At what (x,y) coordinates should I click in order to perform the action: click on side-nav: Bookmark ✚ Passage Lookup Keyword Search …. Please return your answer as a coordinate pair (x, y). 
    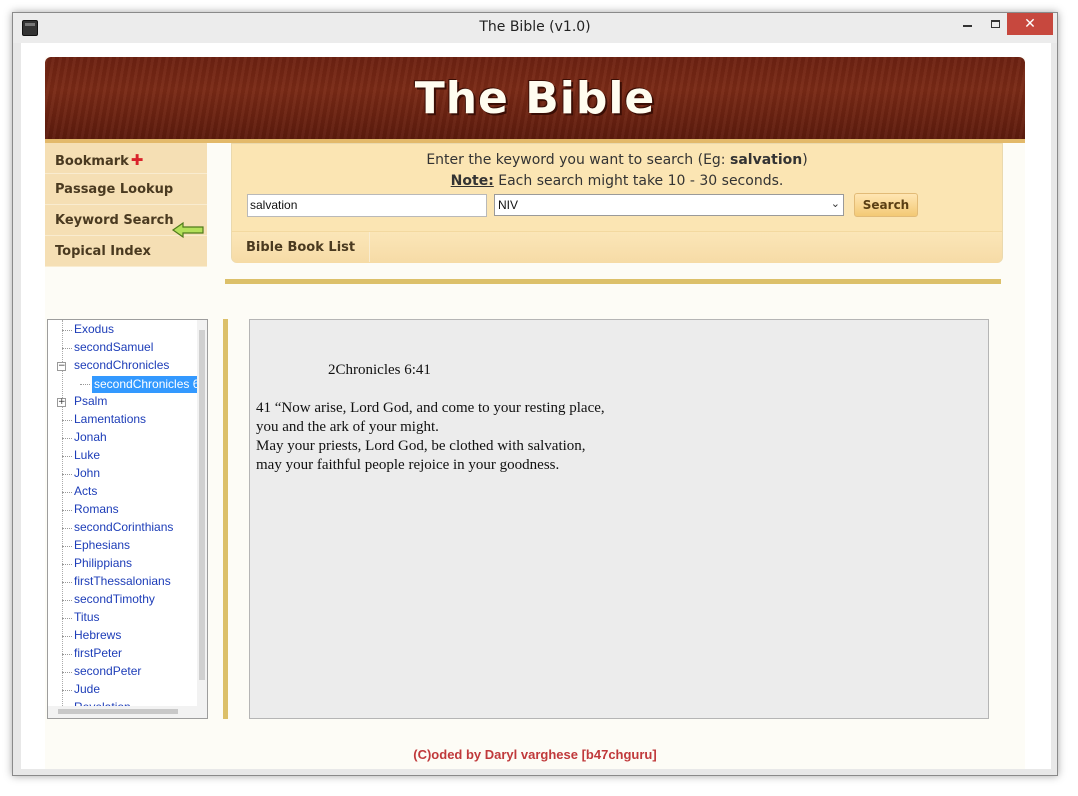
    Looking at the image, I should click on (126, 205).